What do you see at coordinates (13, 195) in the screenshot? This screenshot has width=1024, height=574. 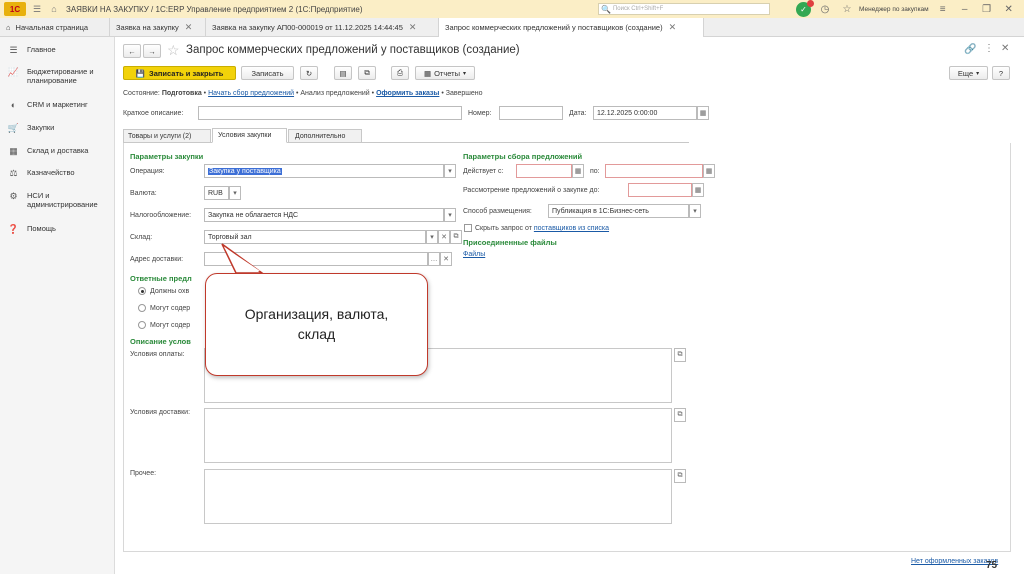 I see `gear-icon: ⚙` at bounding box center [13, 195].